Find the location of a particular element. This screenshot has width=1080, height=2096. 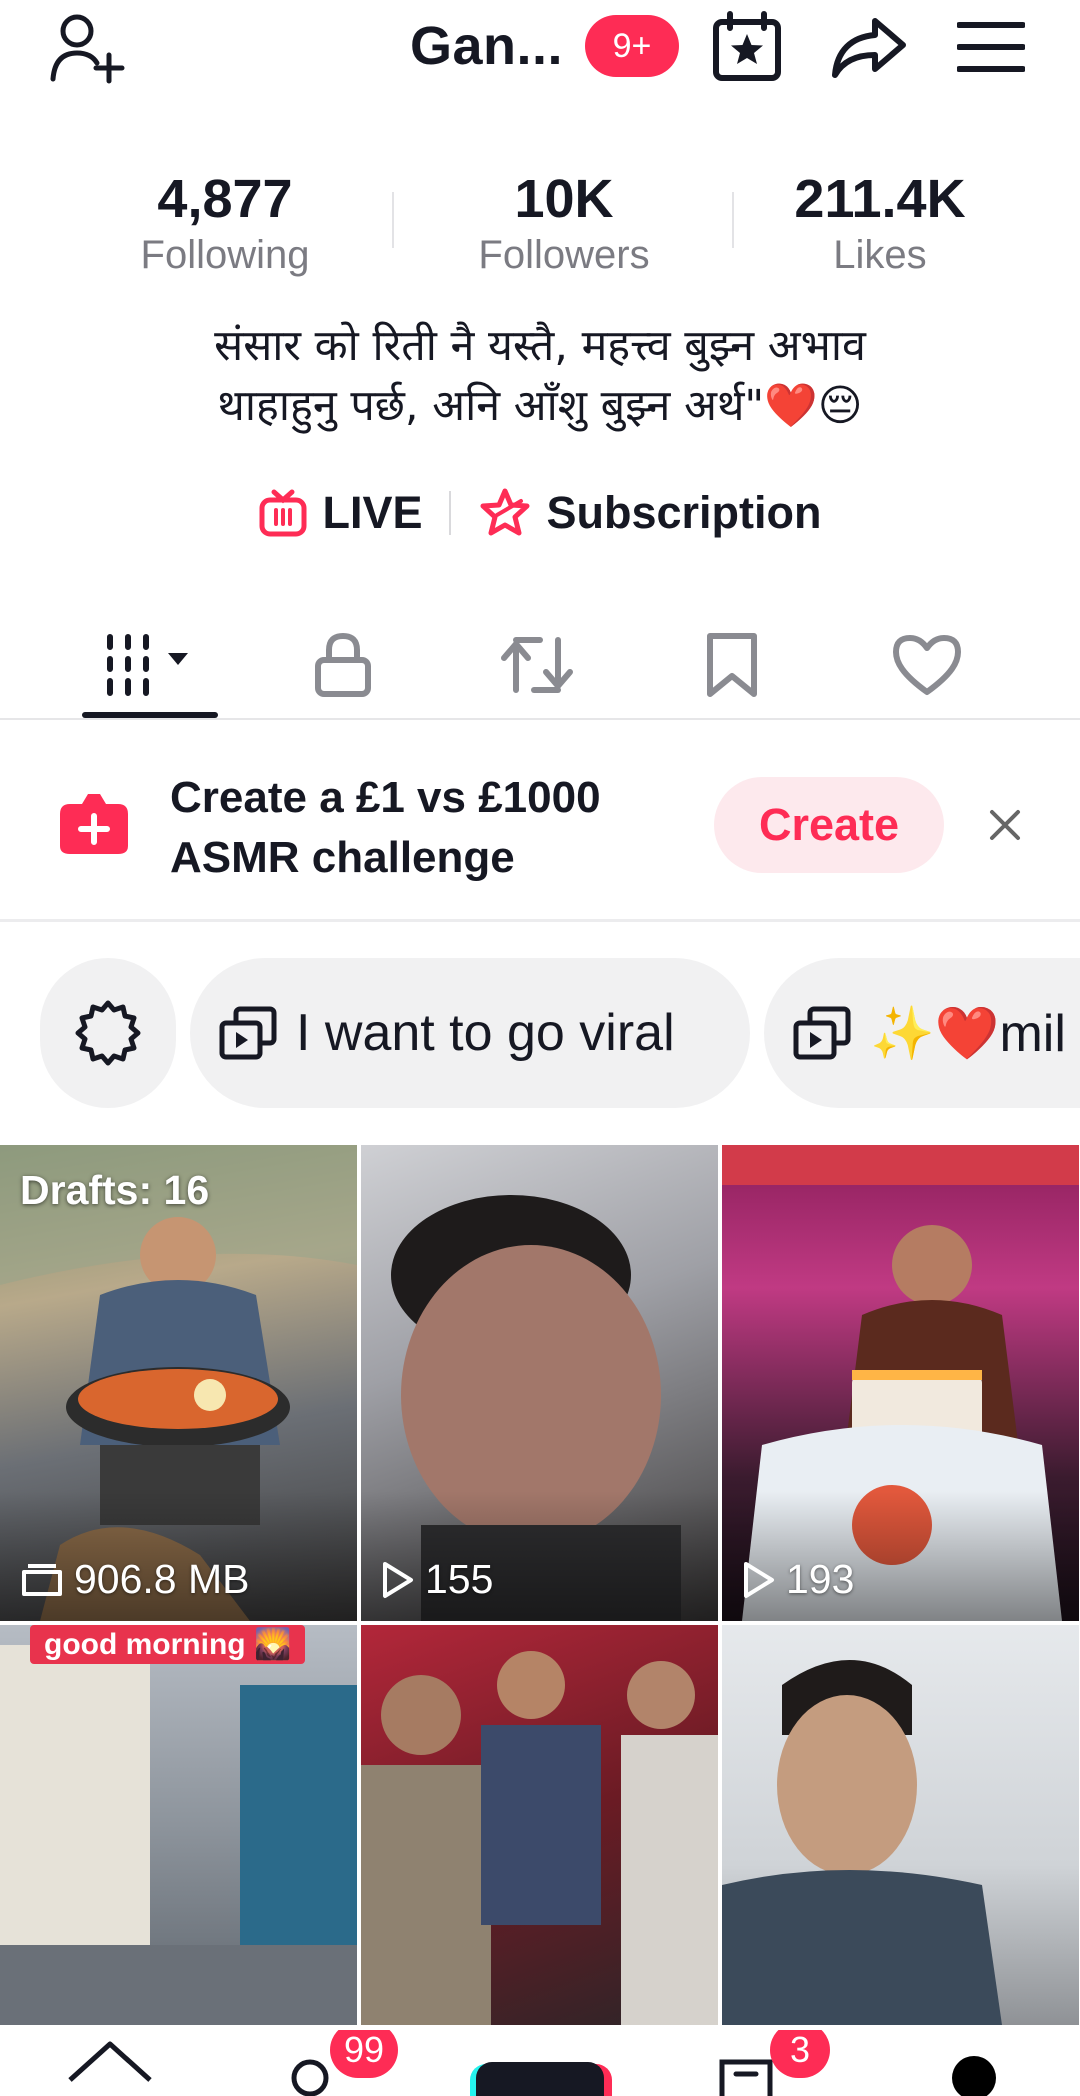

friends-icon is located at coordinates (310, 2077).